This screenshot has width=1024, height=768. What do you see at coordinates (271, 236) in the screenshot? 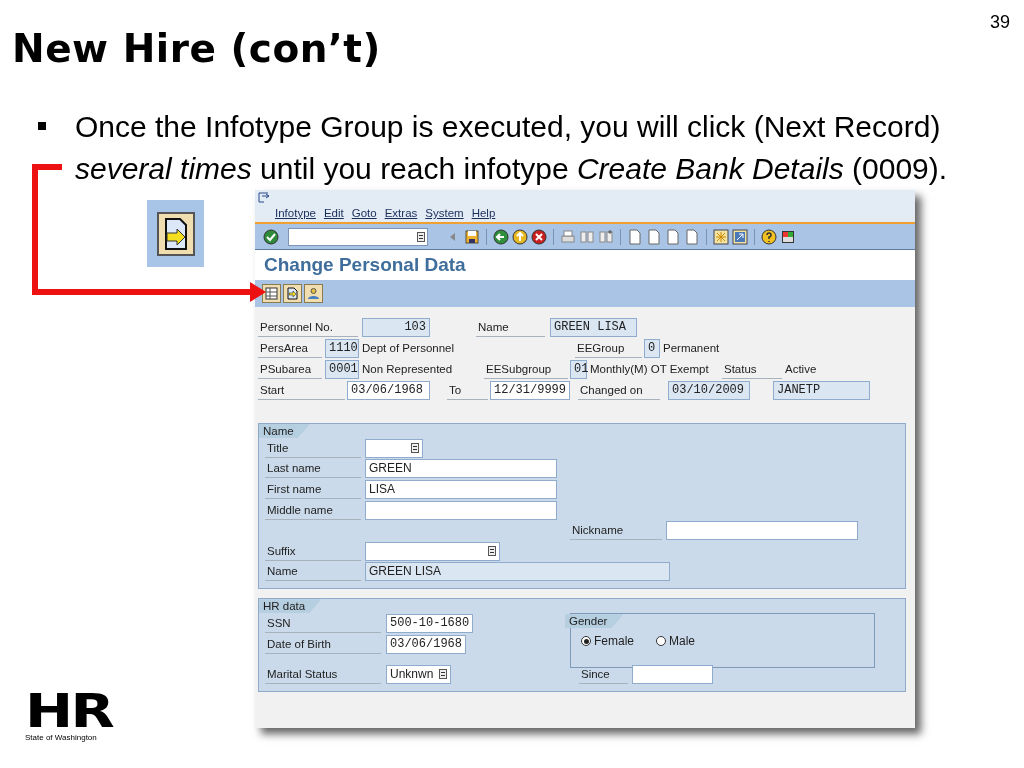
I see `check-icon` at bounding box center [271, 236].